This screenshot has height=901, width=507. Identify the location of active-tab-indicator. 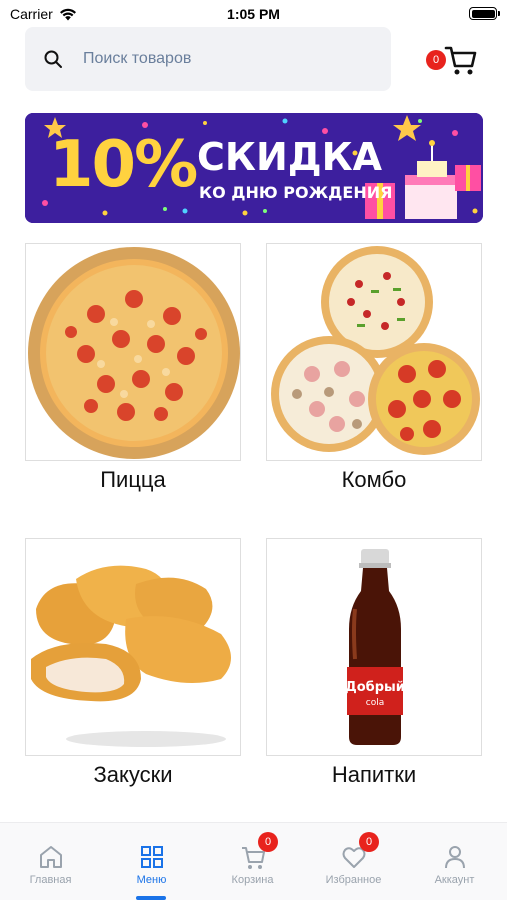
(151, 898).